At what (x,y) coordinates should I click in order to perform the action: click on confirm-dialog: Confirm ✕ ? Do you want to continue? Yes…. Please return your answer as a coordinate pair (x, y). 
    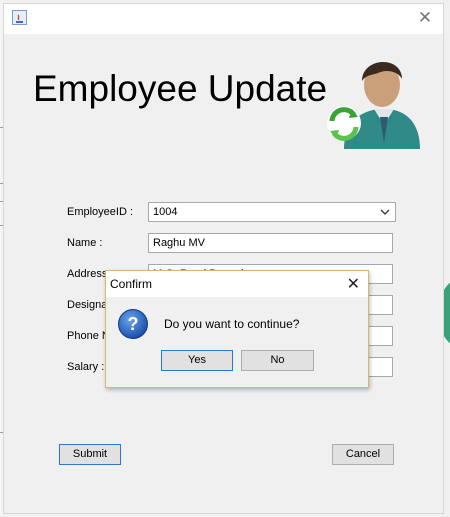
    Looking at the image, I should click on (237, 329).